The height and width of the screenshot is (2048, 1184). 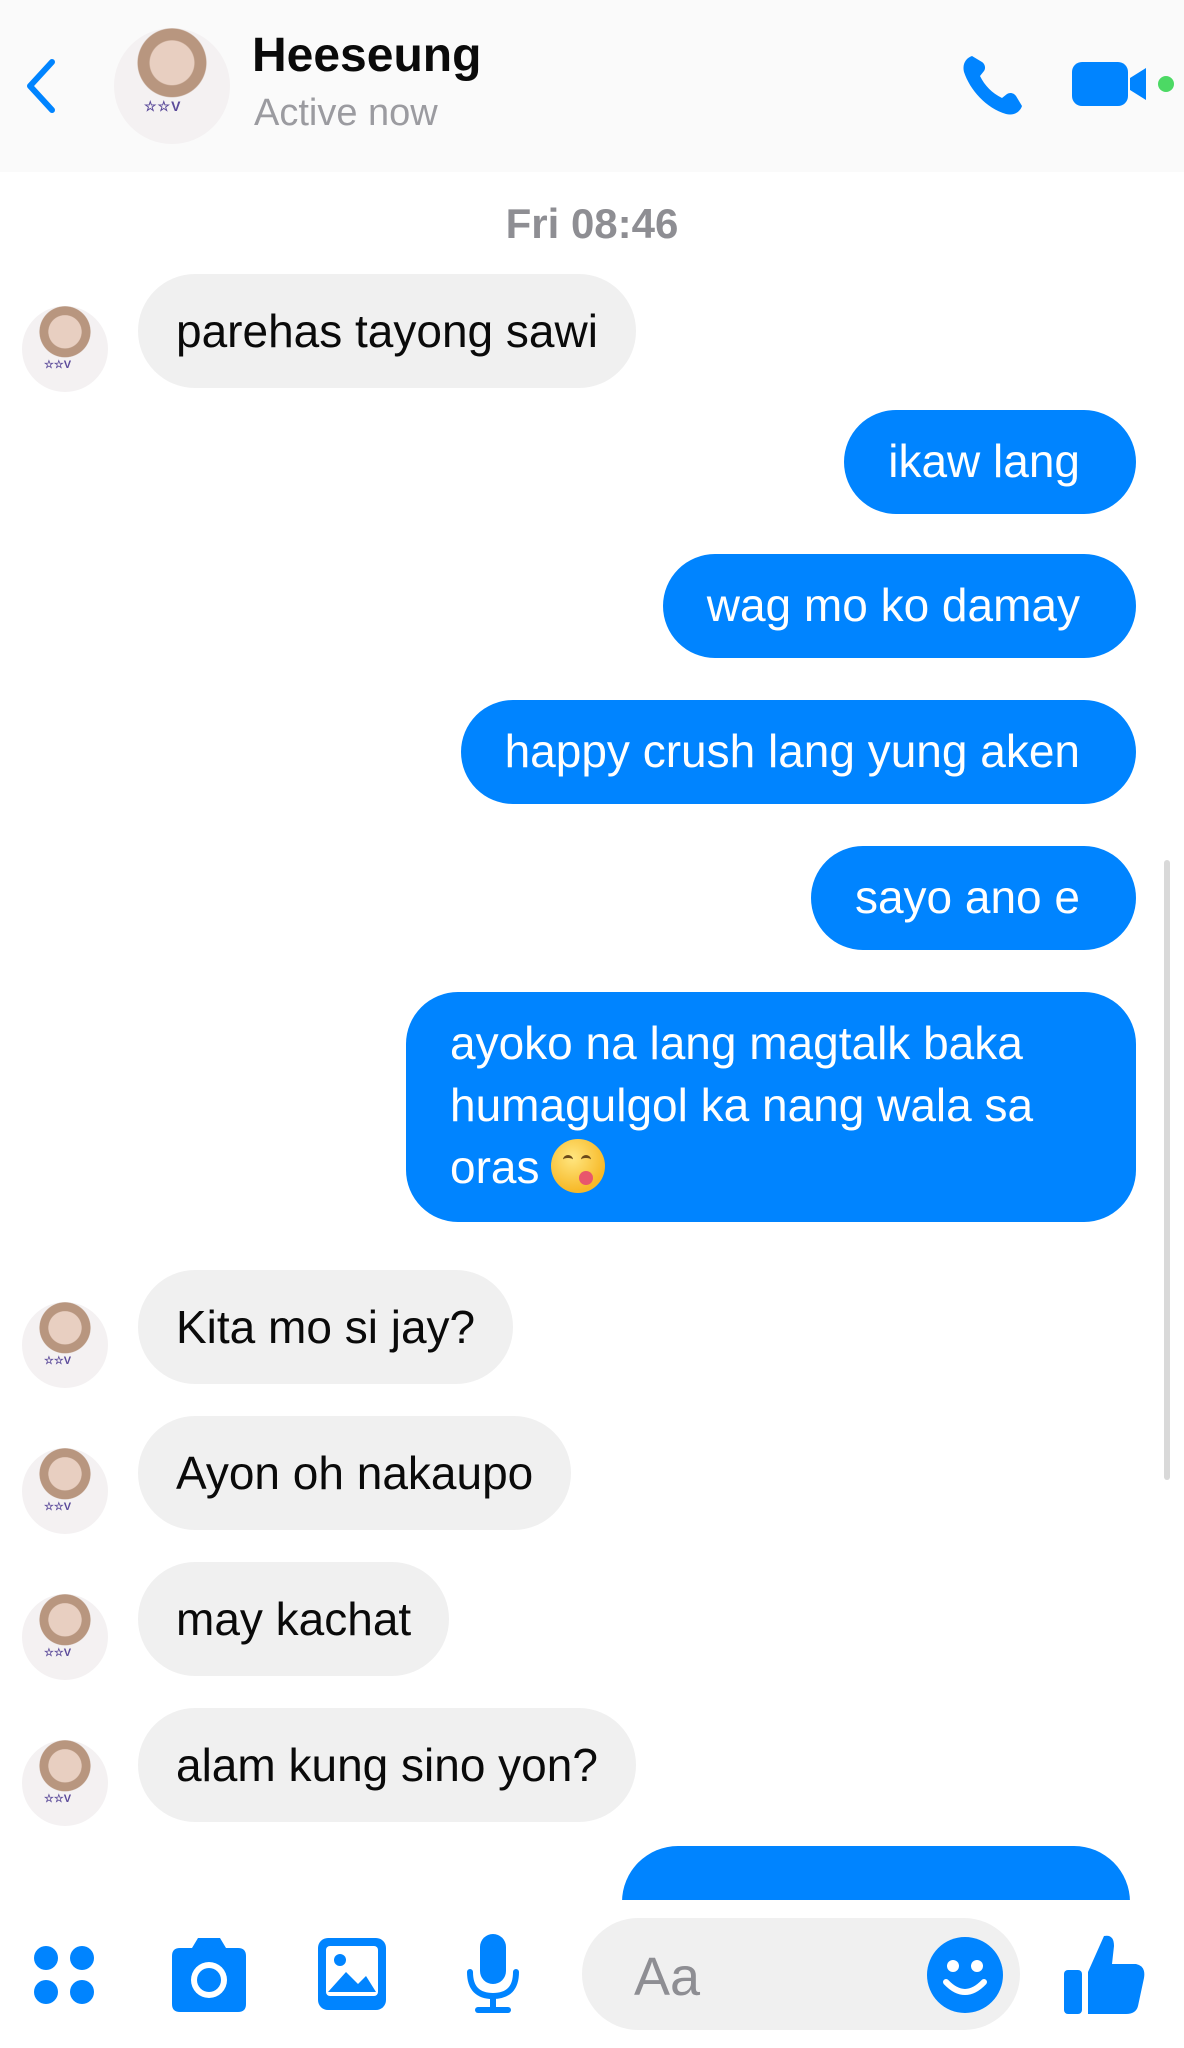 What do you see at coordinates (387, 1765) in the screenshot?
I see `incoming-message: alam kung sino yon?` at bounding box center [387, 1765].